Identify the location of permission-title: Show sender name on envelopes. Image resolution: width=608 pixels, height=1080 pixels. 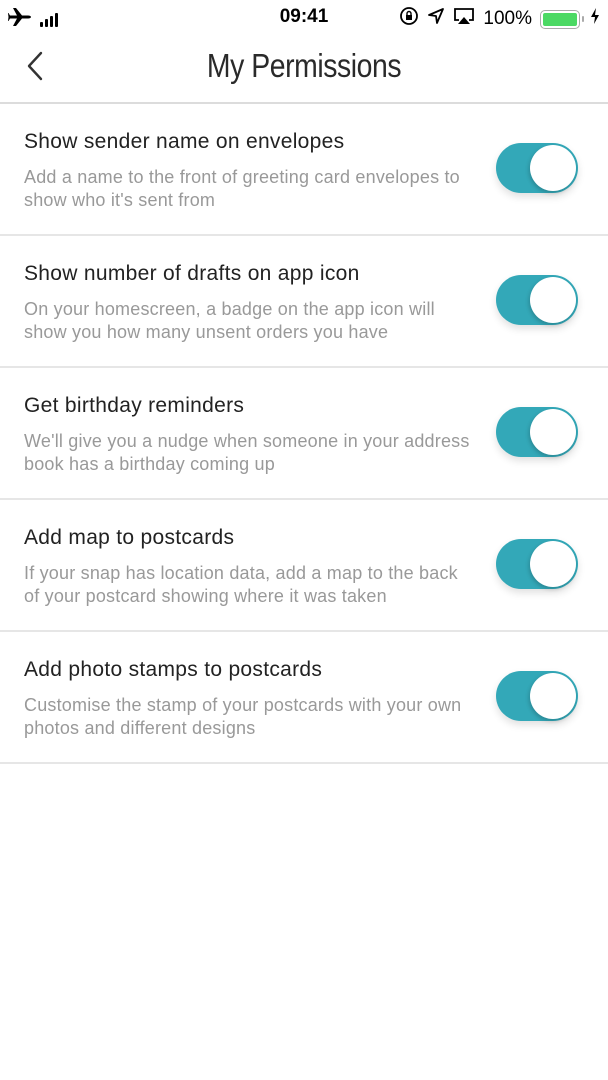
(184, 141).